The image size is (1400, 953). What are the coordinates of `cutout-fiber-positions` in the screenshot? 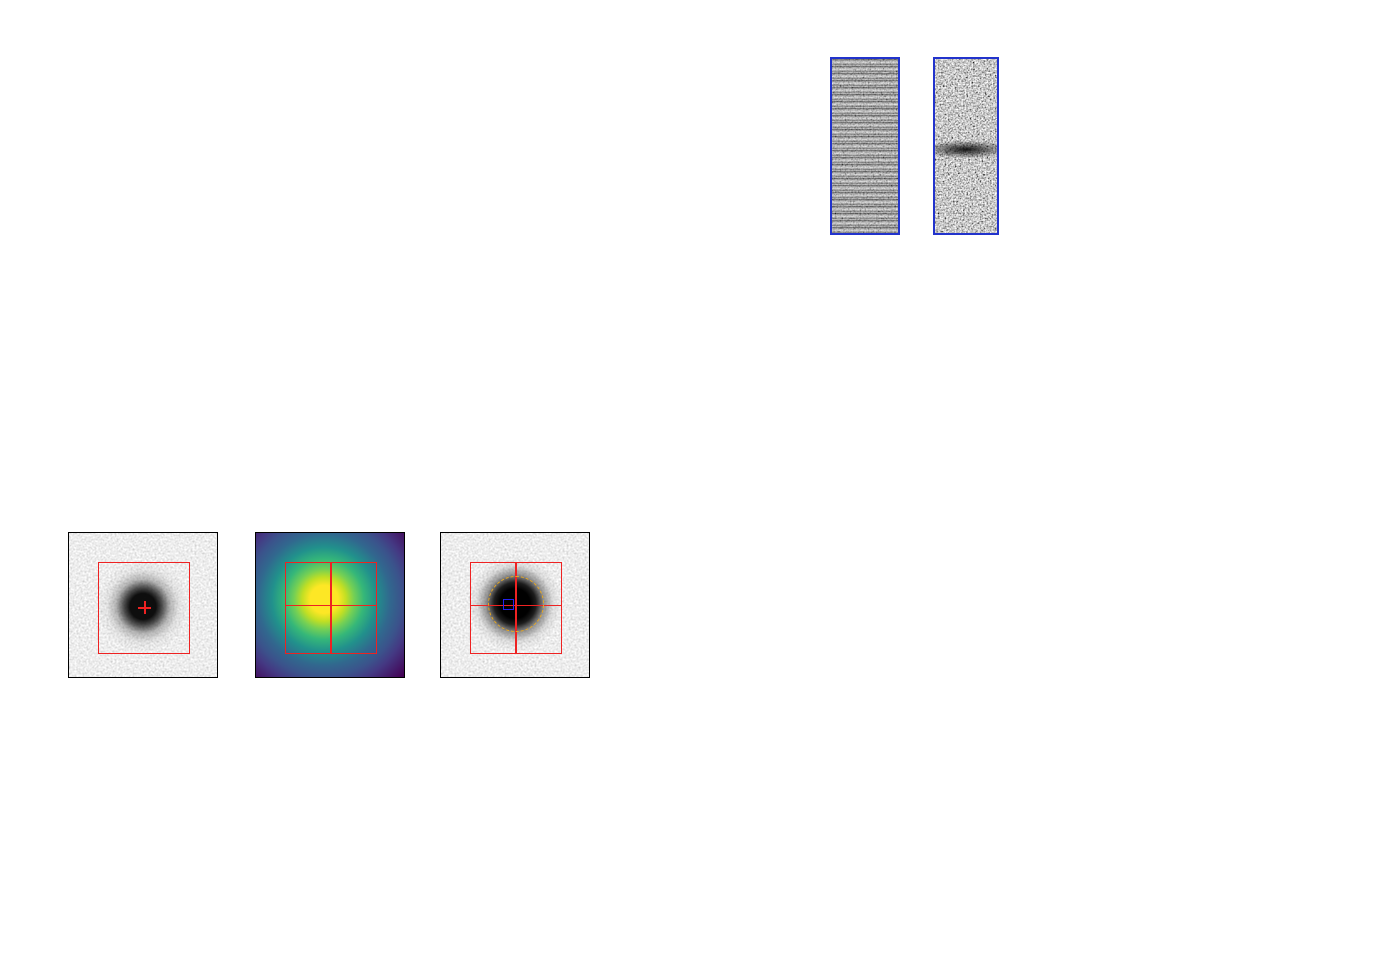 It's located at (143, 615).